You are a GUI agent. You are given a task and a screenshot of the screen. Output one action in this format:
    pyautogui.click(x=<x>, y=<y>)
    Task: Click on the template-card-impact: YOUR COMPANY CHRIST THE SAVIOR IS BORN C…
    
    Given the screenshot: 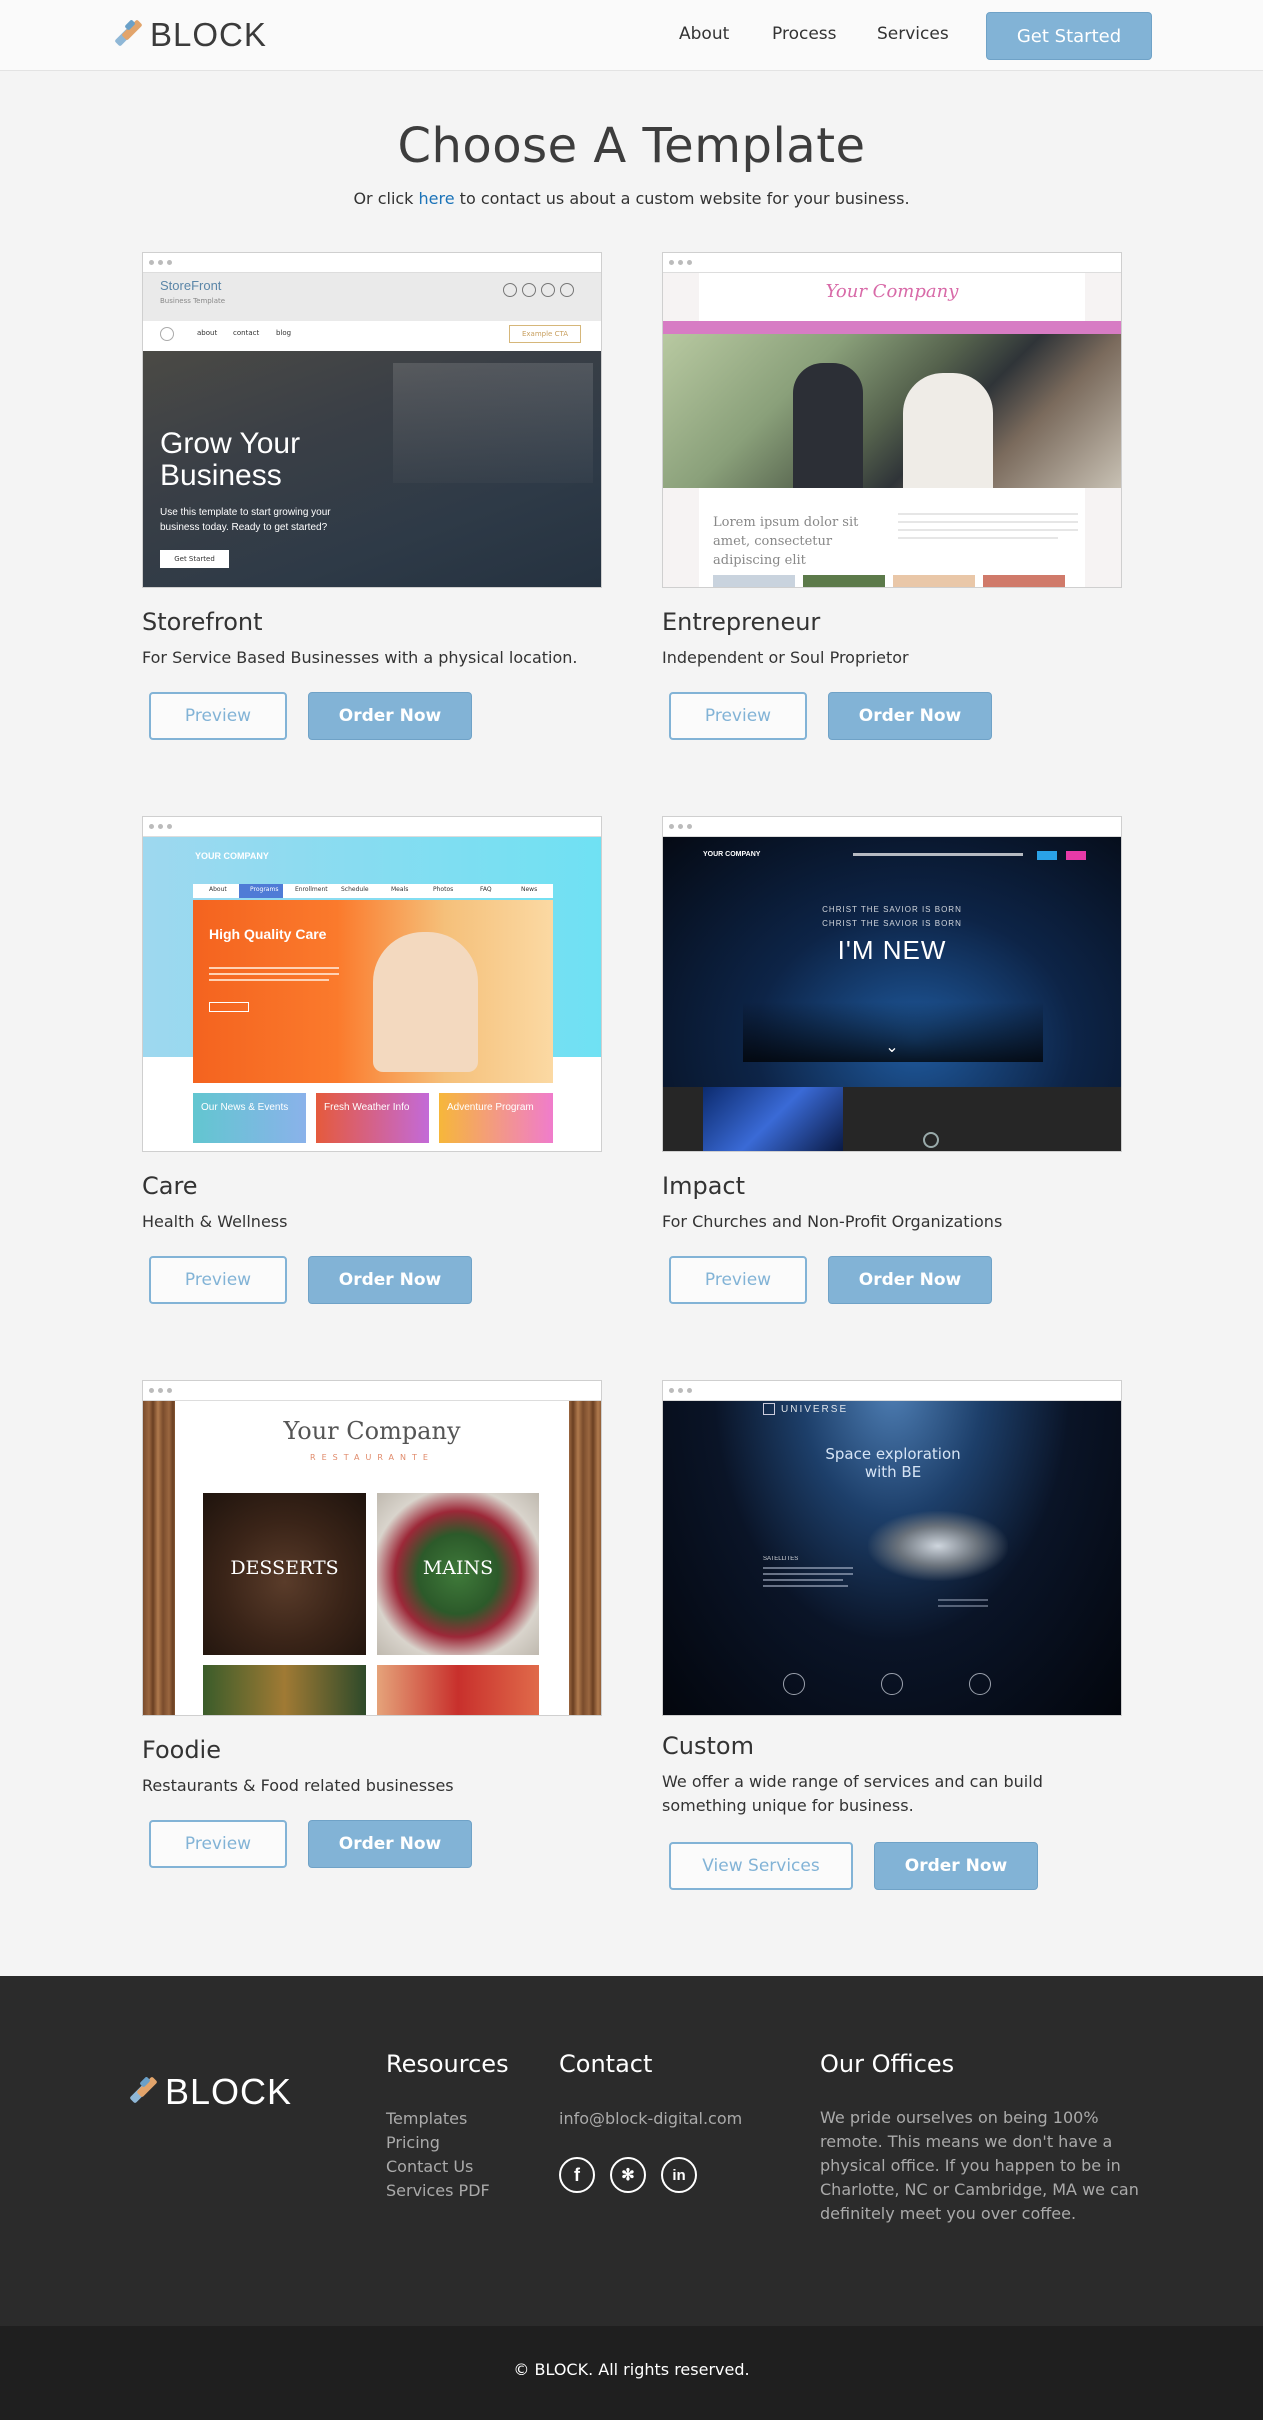 What is the action you would take?
    pyautogui.click(x=892, y=1060)
    